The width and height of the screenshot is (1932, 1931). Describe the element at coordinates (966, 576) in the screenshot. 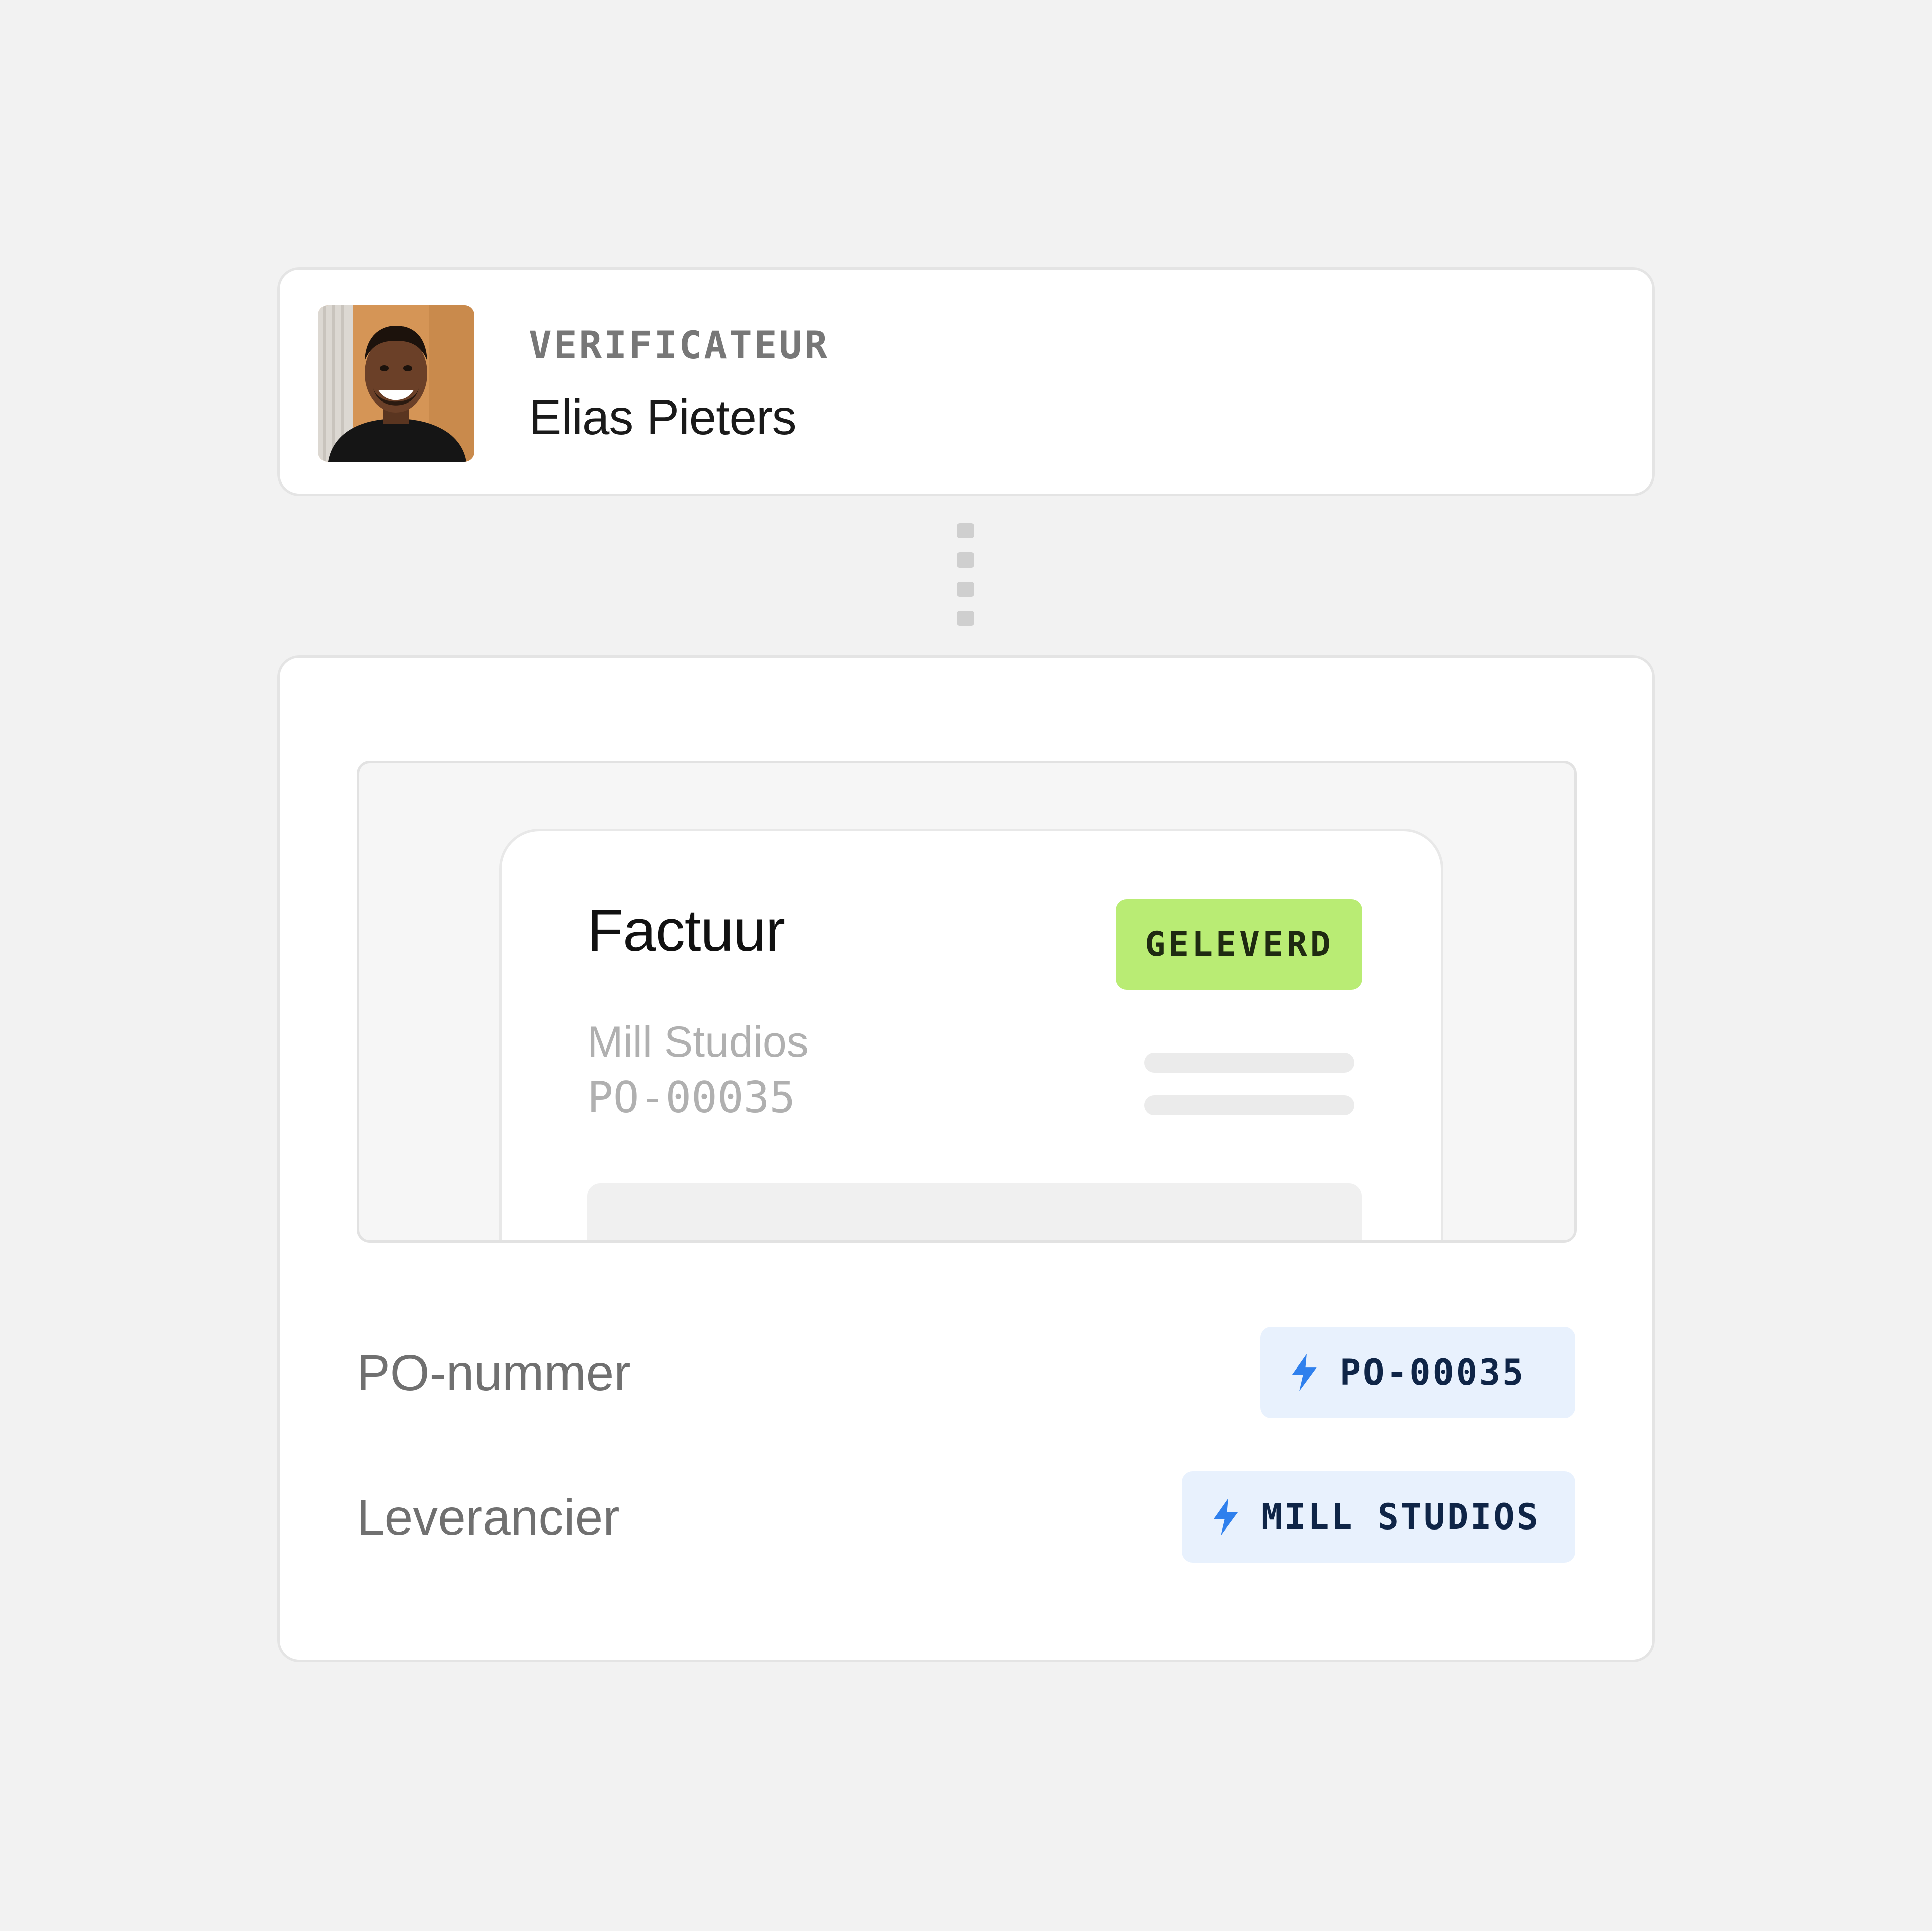

I see `dotted-connector-icon` at that location.